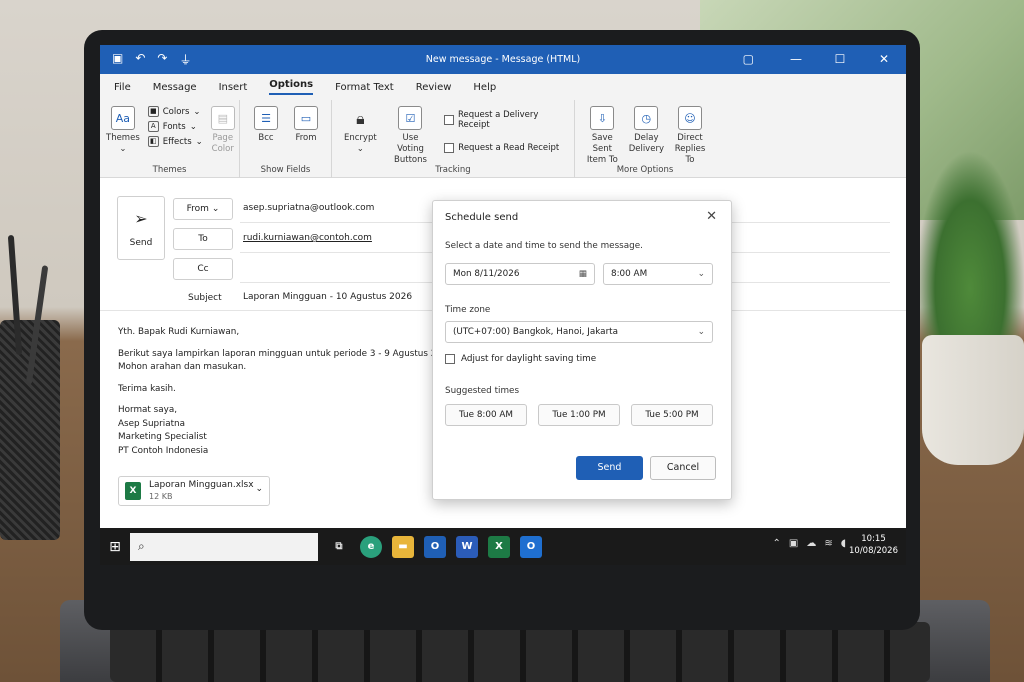 Image resolution: width=1024 pixels, height=682 pixels. Describe the element at coordinates (223, 138) in the screenshot. I see `page-color-label: Page` at that location.